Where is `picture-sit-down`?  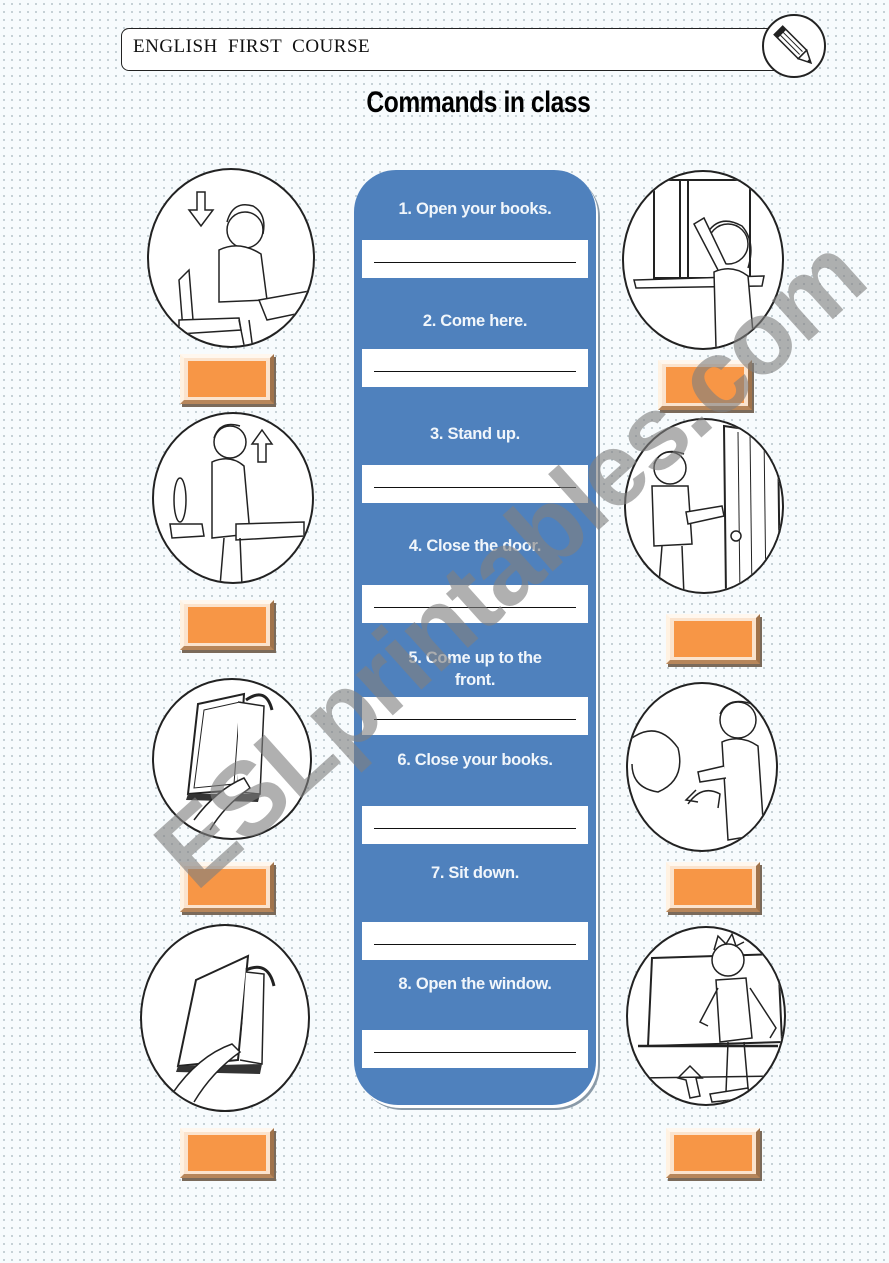 picture-sit-down is located at coordinates (231, 258).